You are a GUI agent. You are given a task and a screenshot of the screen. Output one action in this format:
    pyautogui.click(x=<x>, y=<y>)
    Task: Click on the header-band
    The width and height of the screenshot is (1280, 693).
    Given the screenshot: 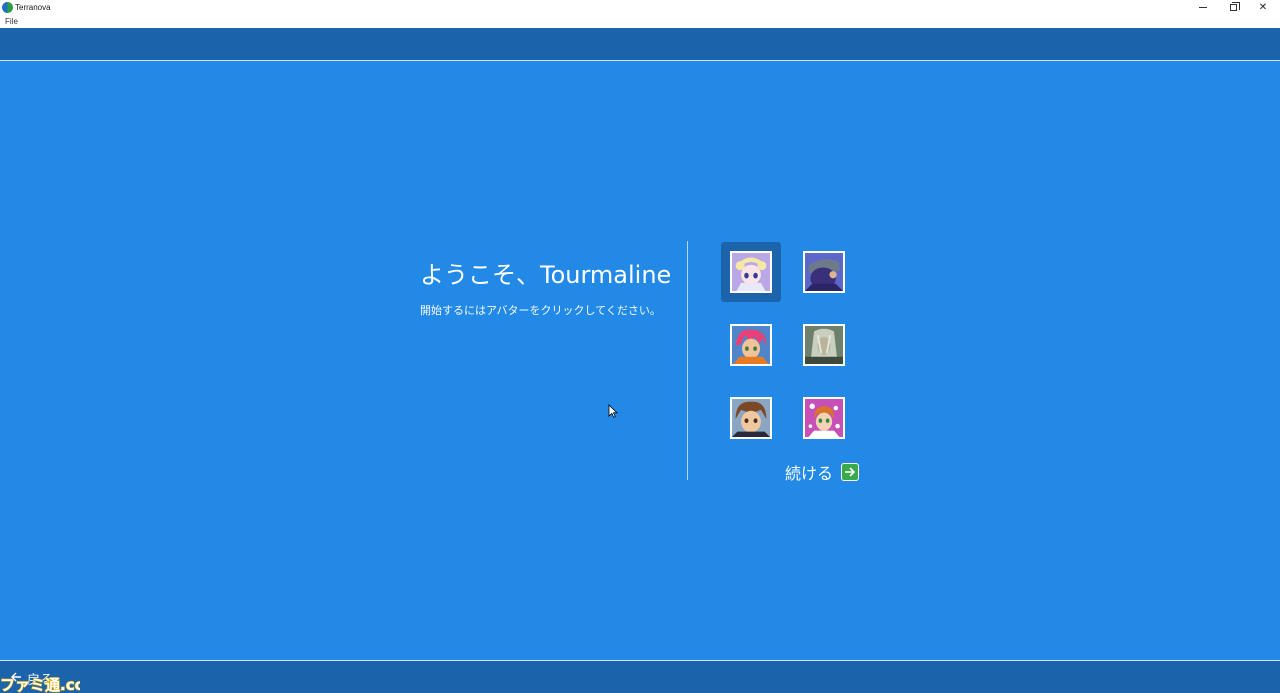 What is the action you would take?
    pyautogui.click(x=640, y=44)
    